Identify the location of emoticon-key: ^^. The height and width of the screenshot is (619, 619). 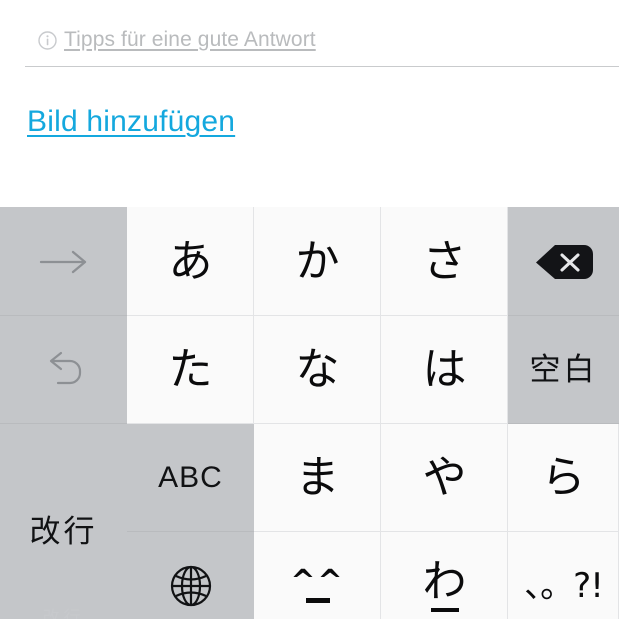
(317, 575).